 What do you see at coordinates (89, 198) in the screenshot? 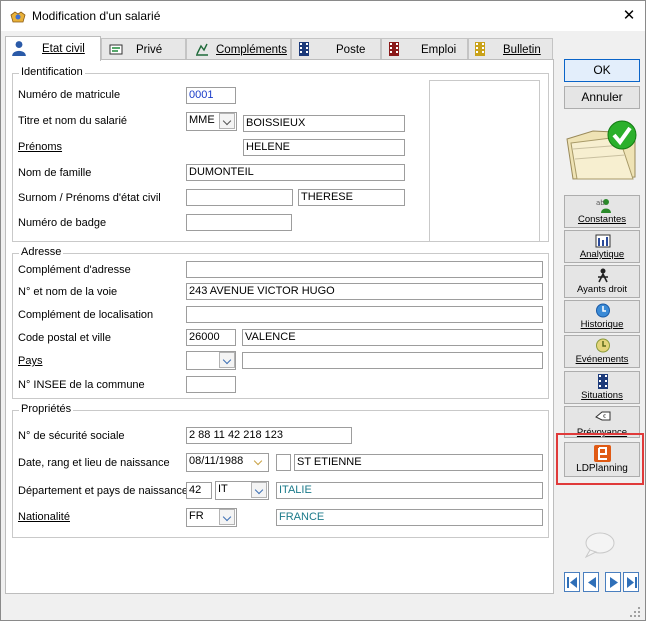
I see `surnom-label: Surnom / Prénoms d'état civil` at bounding box center [89, 198].